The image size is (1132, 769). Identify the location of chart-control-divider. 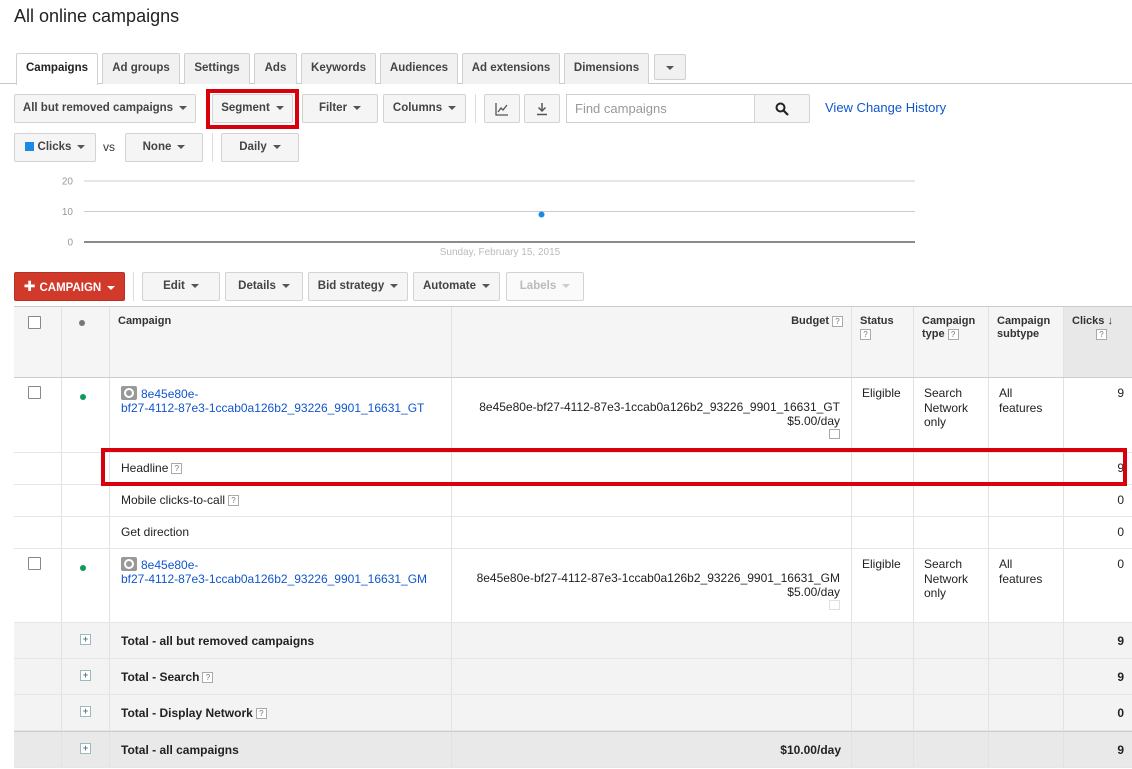
(212, 147).